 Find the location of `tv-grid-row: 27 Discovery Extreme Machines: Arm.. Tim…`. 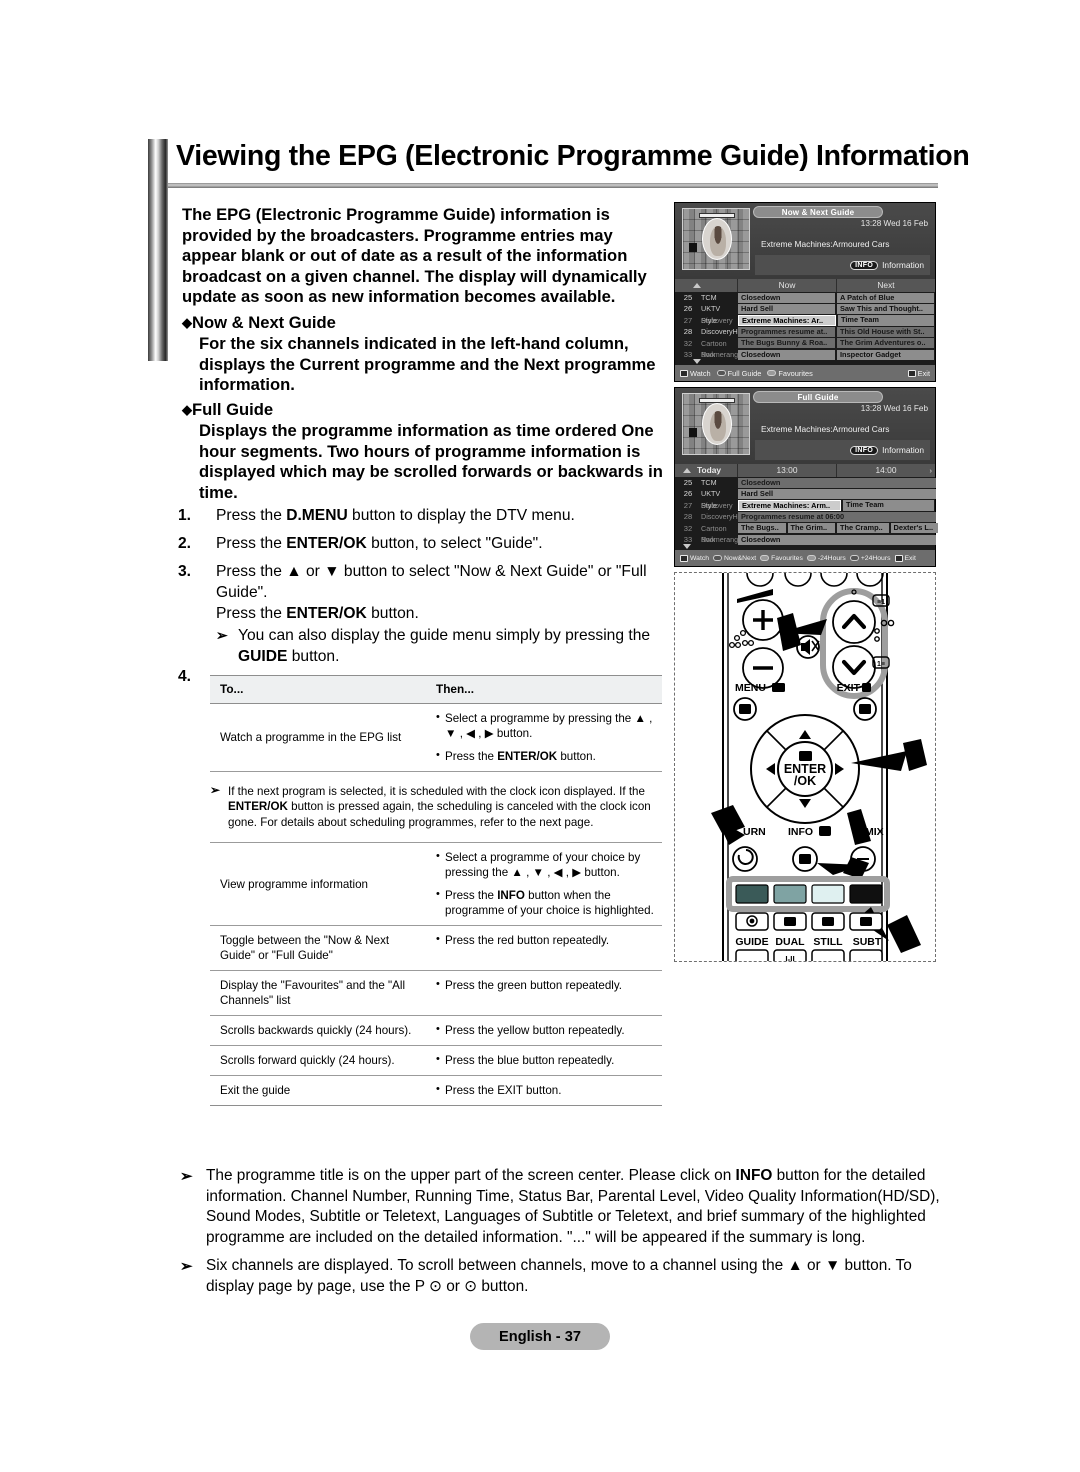

tv-grid-row: 27 Discovery Extreme Machines: Arm.. Tim… is located at coordinates (805, 505).